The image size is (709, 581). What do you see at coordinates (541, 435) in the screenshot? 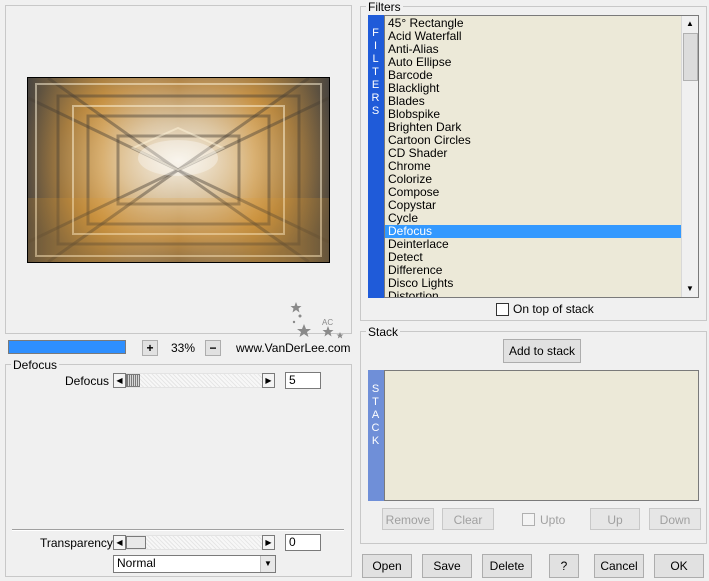
I see `stack-list` at bounding box center [541, 435].